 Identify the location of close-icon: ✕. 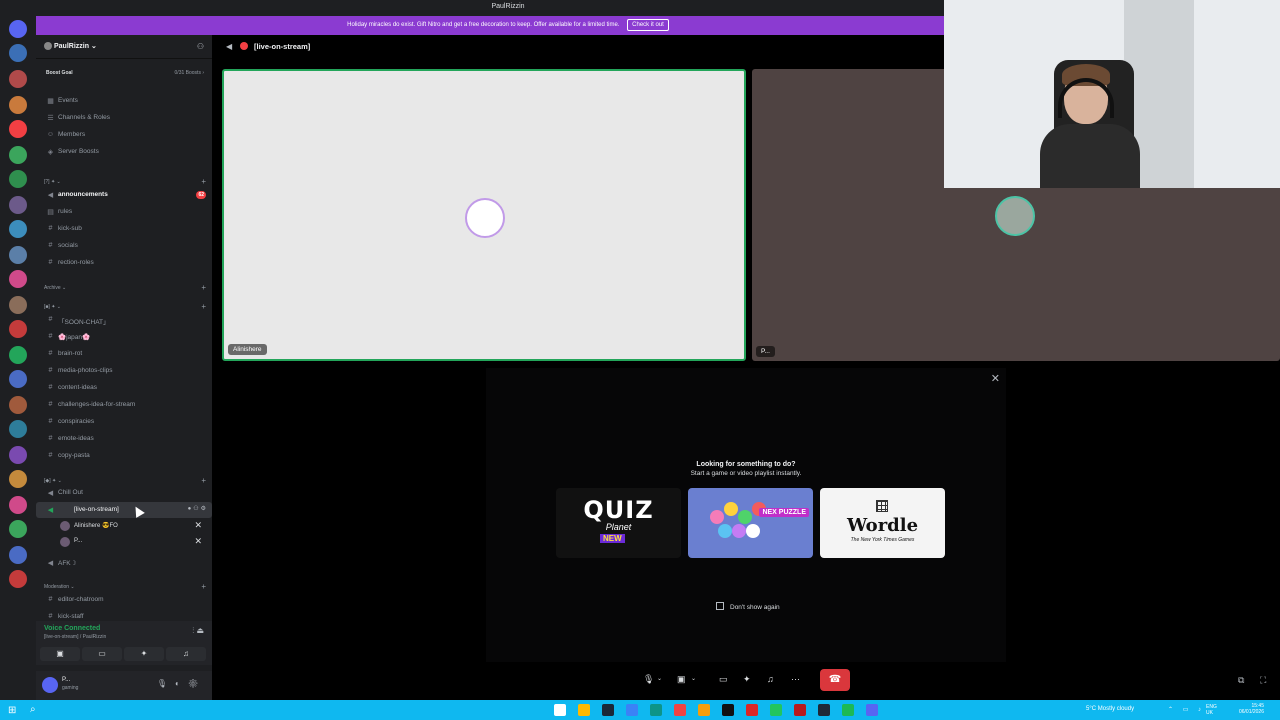
(995, 378).